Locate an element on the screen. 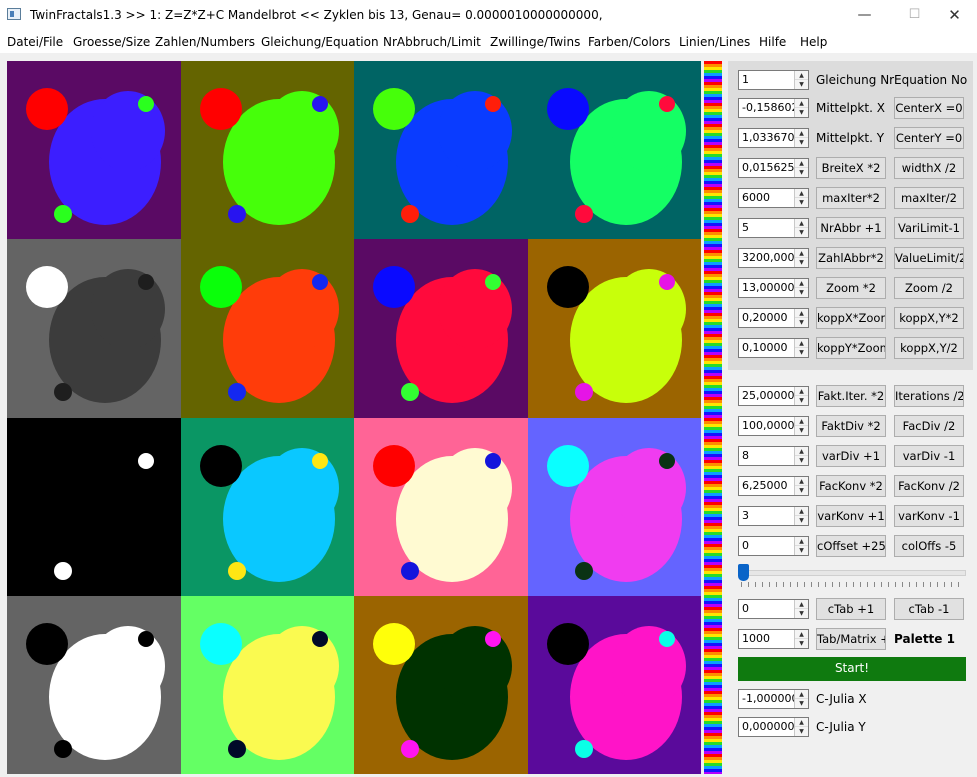  panel-value-input: 6000 ▲ ▼ is located at coordinates (773, 198).